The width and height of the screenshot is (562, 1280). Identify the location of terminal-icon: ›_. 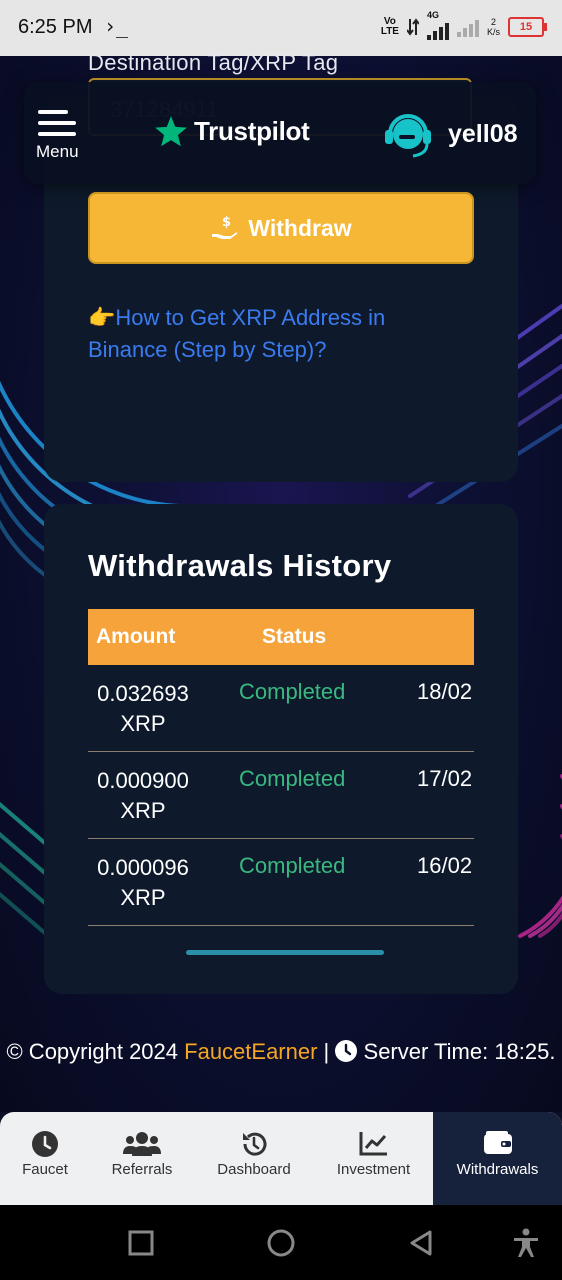
(116, 26).